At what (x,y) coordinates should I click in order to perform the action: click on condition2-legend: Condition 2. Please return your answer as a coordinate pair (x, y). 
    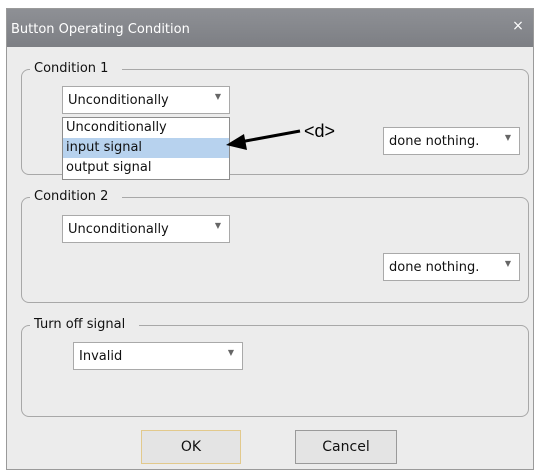
    Looking at the image, I should click on (76, 197).